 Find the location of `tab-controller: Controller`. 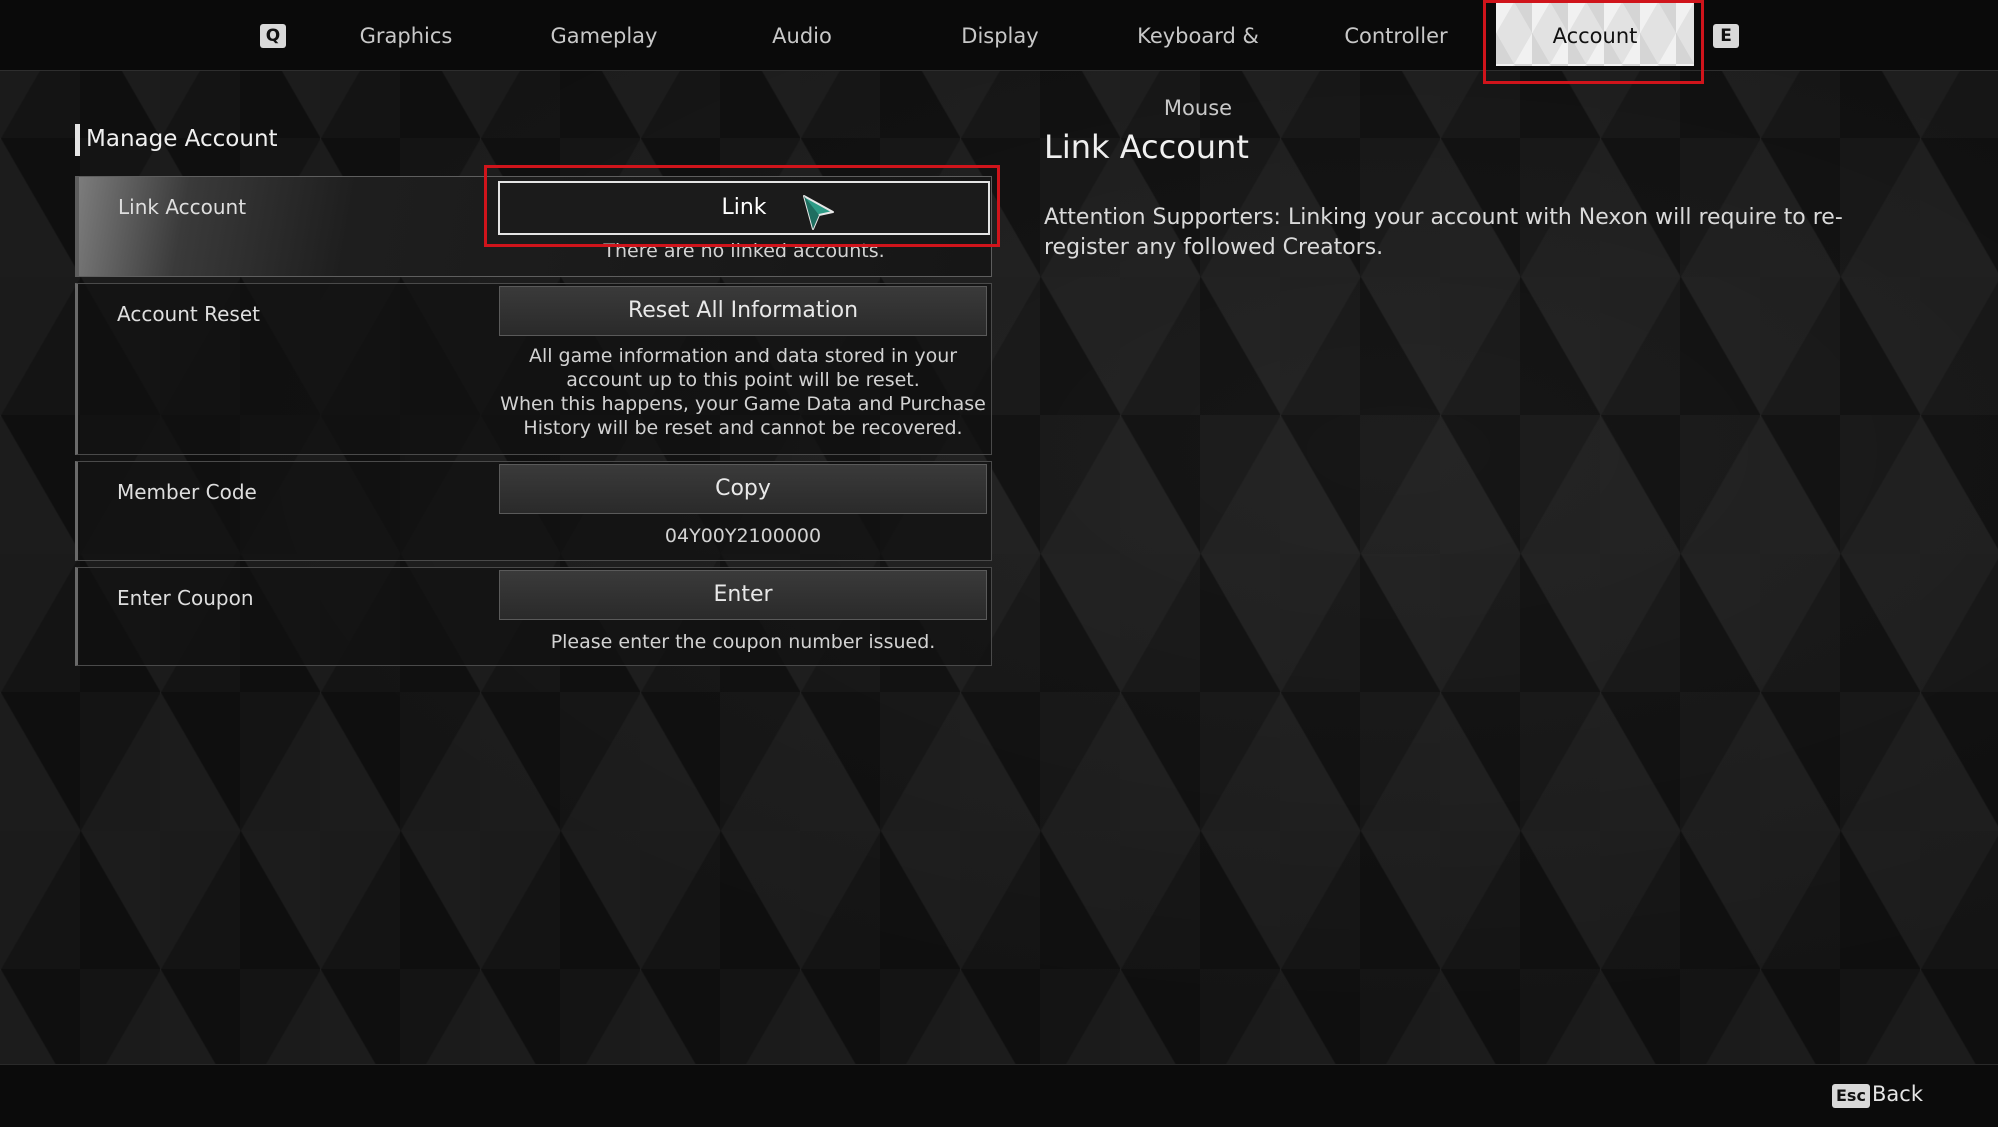

tab-controller: Controller is located at coordinates (1396, 35).